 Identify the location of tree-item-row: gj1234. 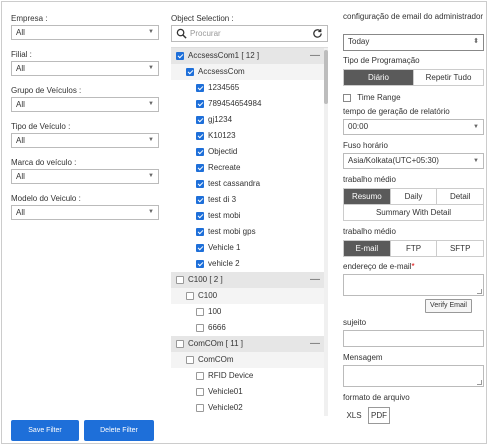
(249, 120).